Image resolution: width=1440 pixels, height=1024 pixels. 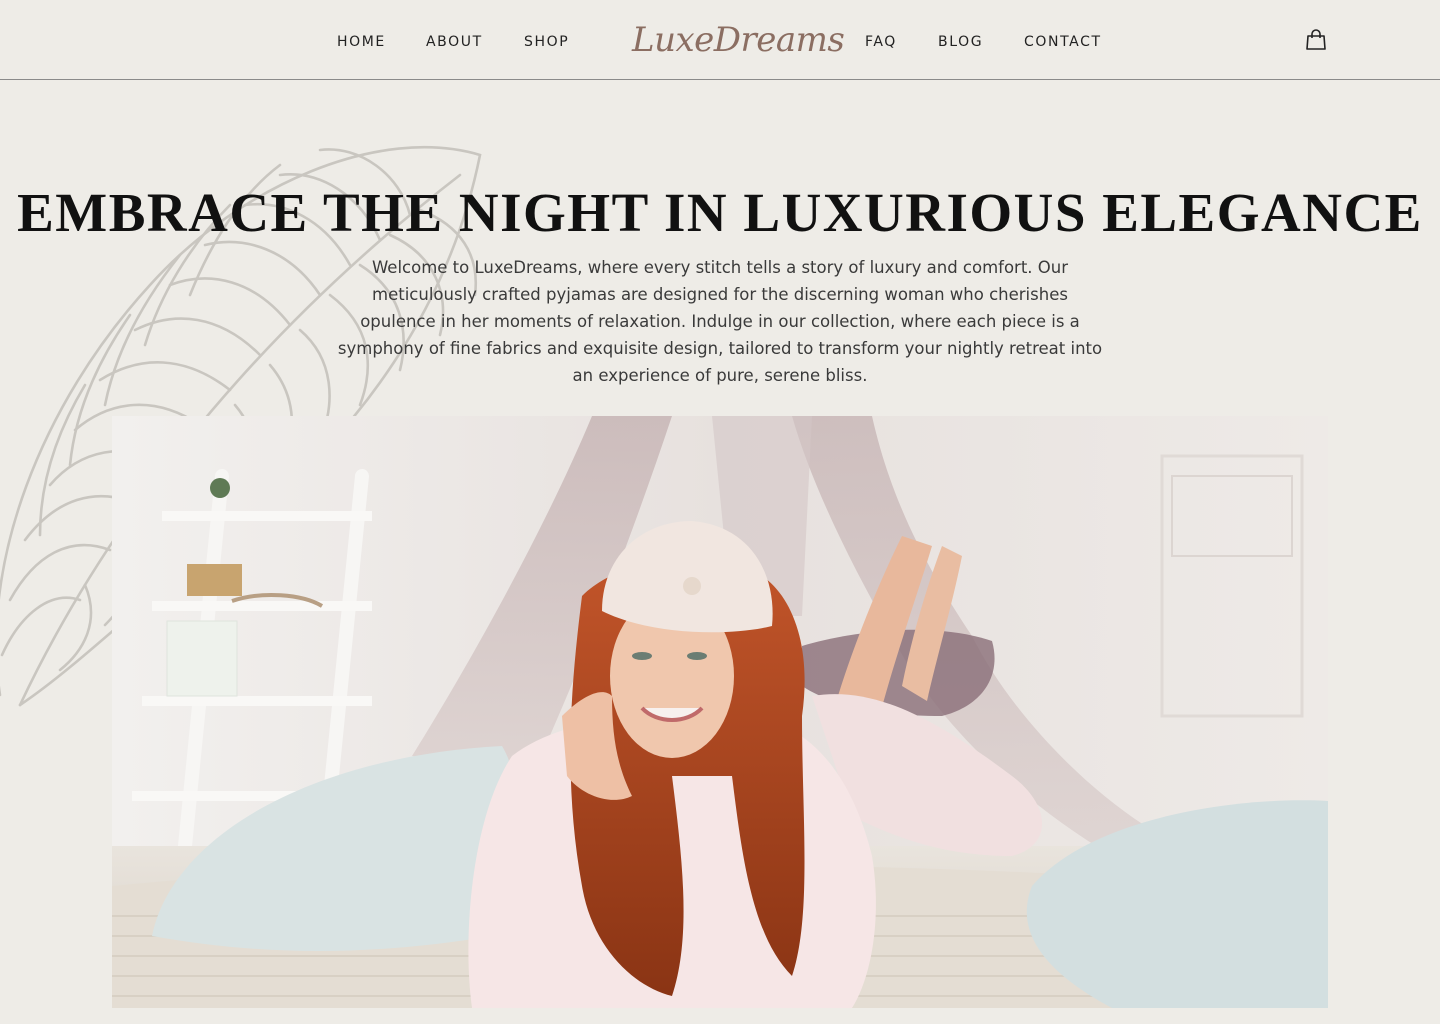 I want to click on nav-home: HOME, so click(x=361, y=42).